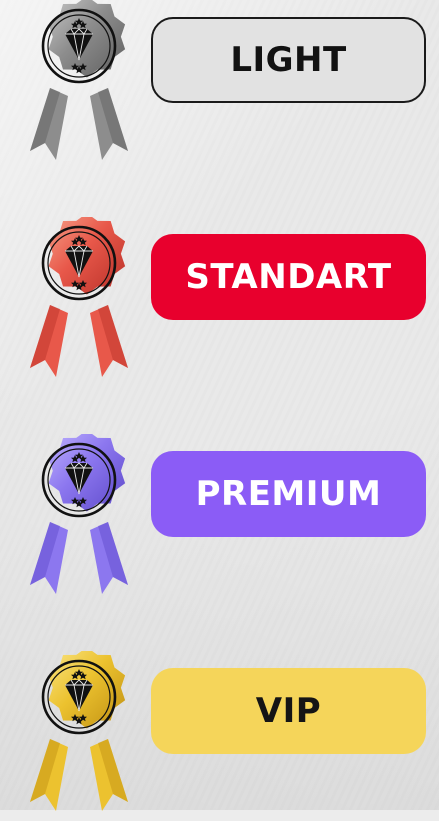 The width and height of the screenshot is (439, 821). I want to click on medal-vip, so click(79, 736).